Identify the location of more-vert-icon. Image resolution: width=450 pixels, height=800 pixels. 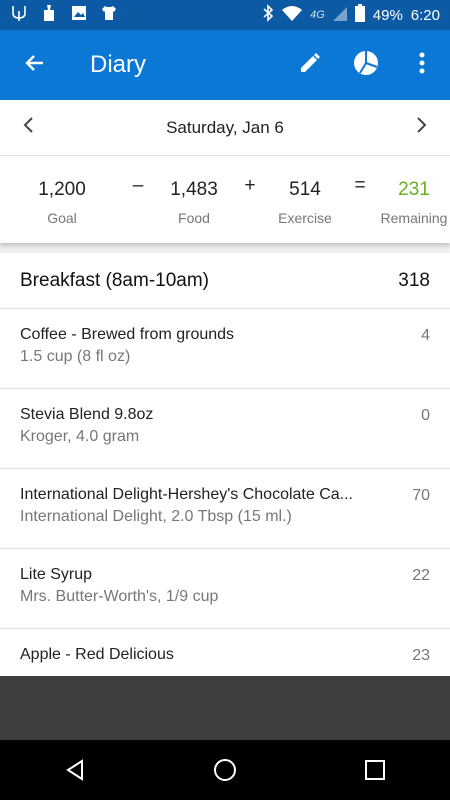
(422, 65).